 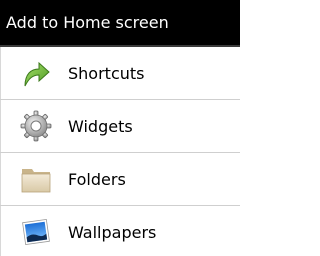 What do you see at coordinates (36, 126) in the screenshot?
I see `gear-icon` at bounding box center [36, 126].